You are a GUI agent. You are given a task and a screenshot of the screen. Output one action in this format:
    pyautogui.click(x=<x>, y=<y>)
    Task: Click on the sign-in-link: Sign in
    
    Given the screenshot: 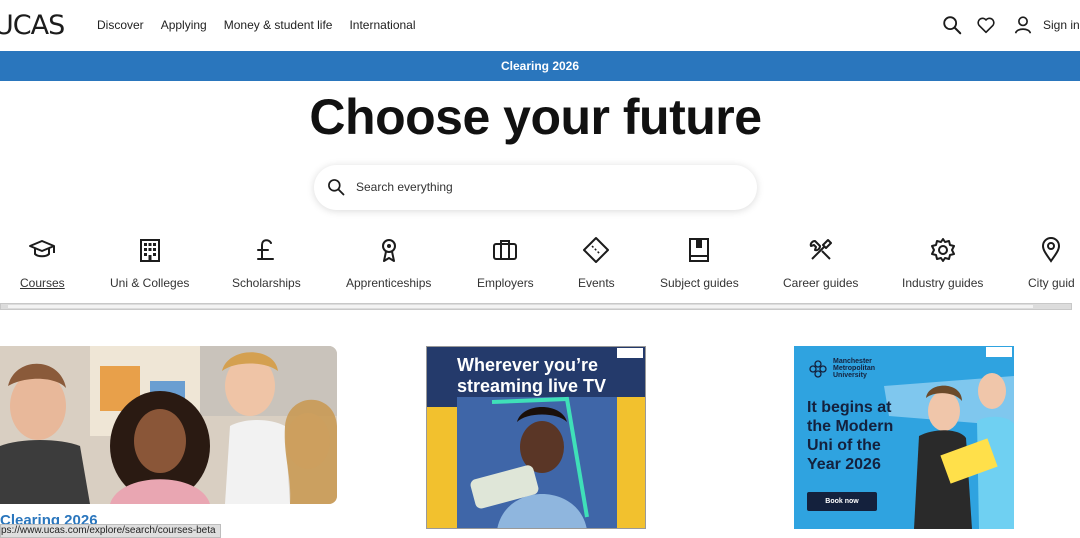 What is the action you would take?
    pyautogui.click(x=1061, y=25)
    